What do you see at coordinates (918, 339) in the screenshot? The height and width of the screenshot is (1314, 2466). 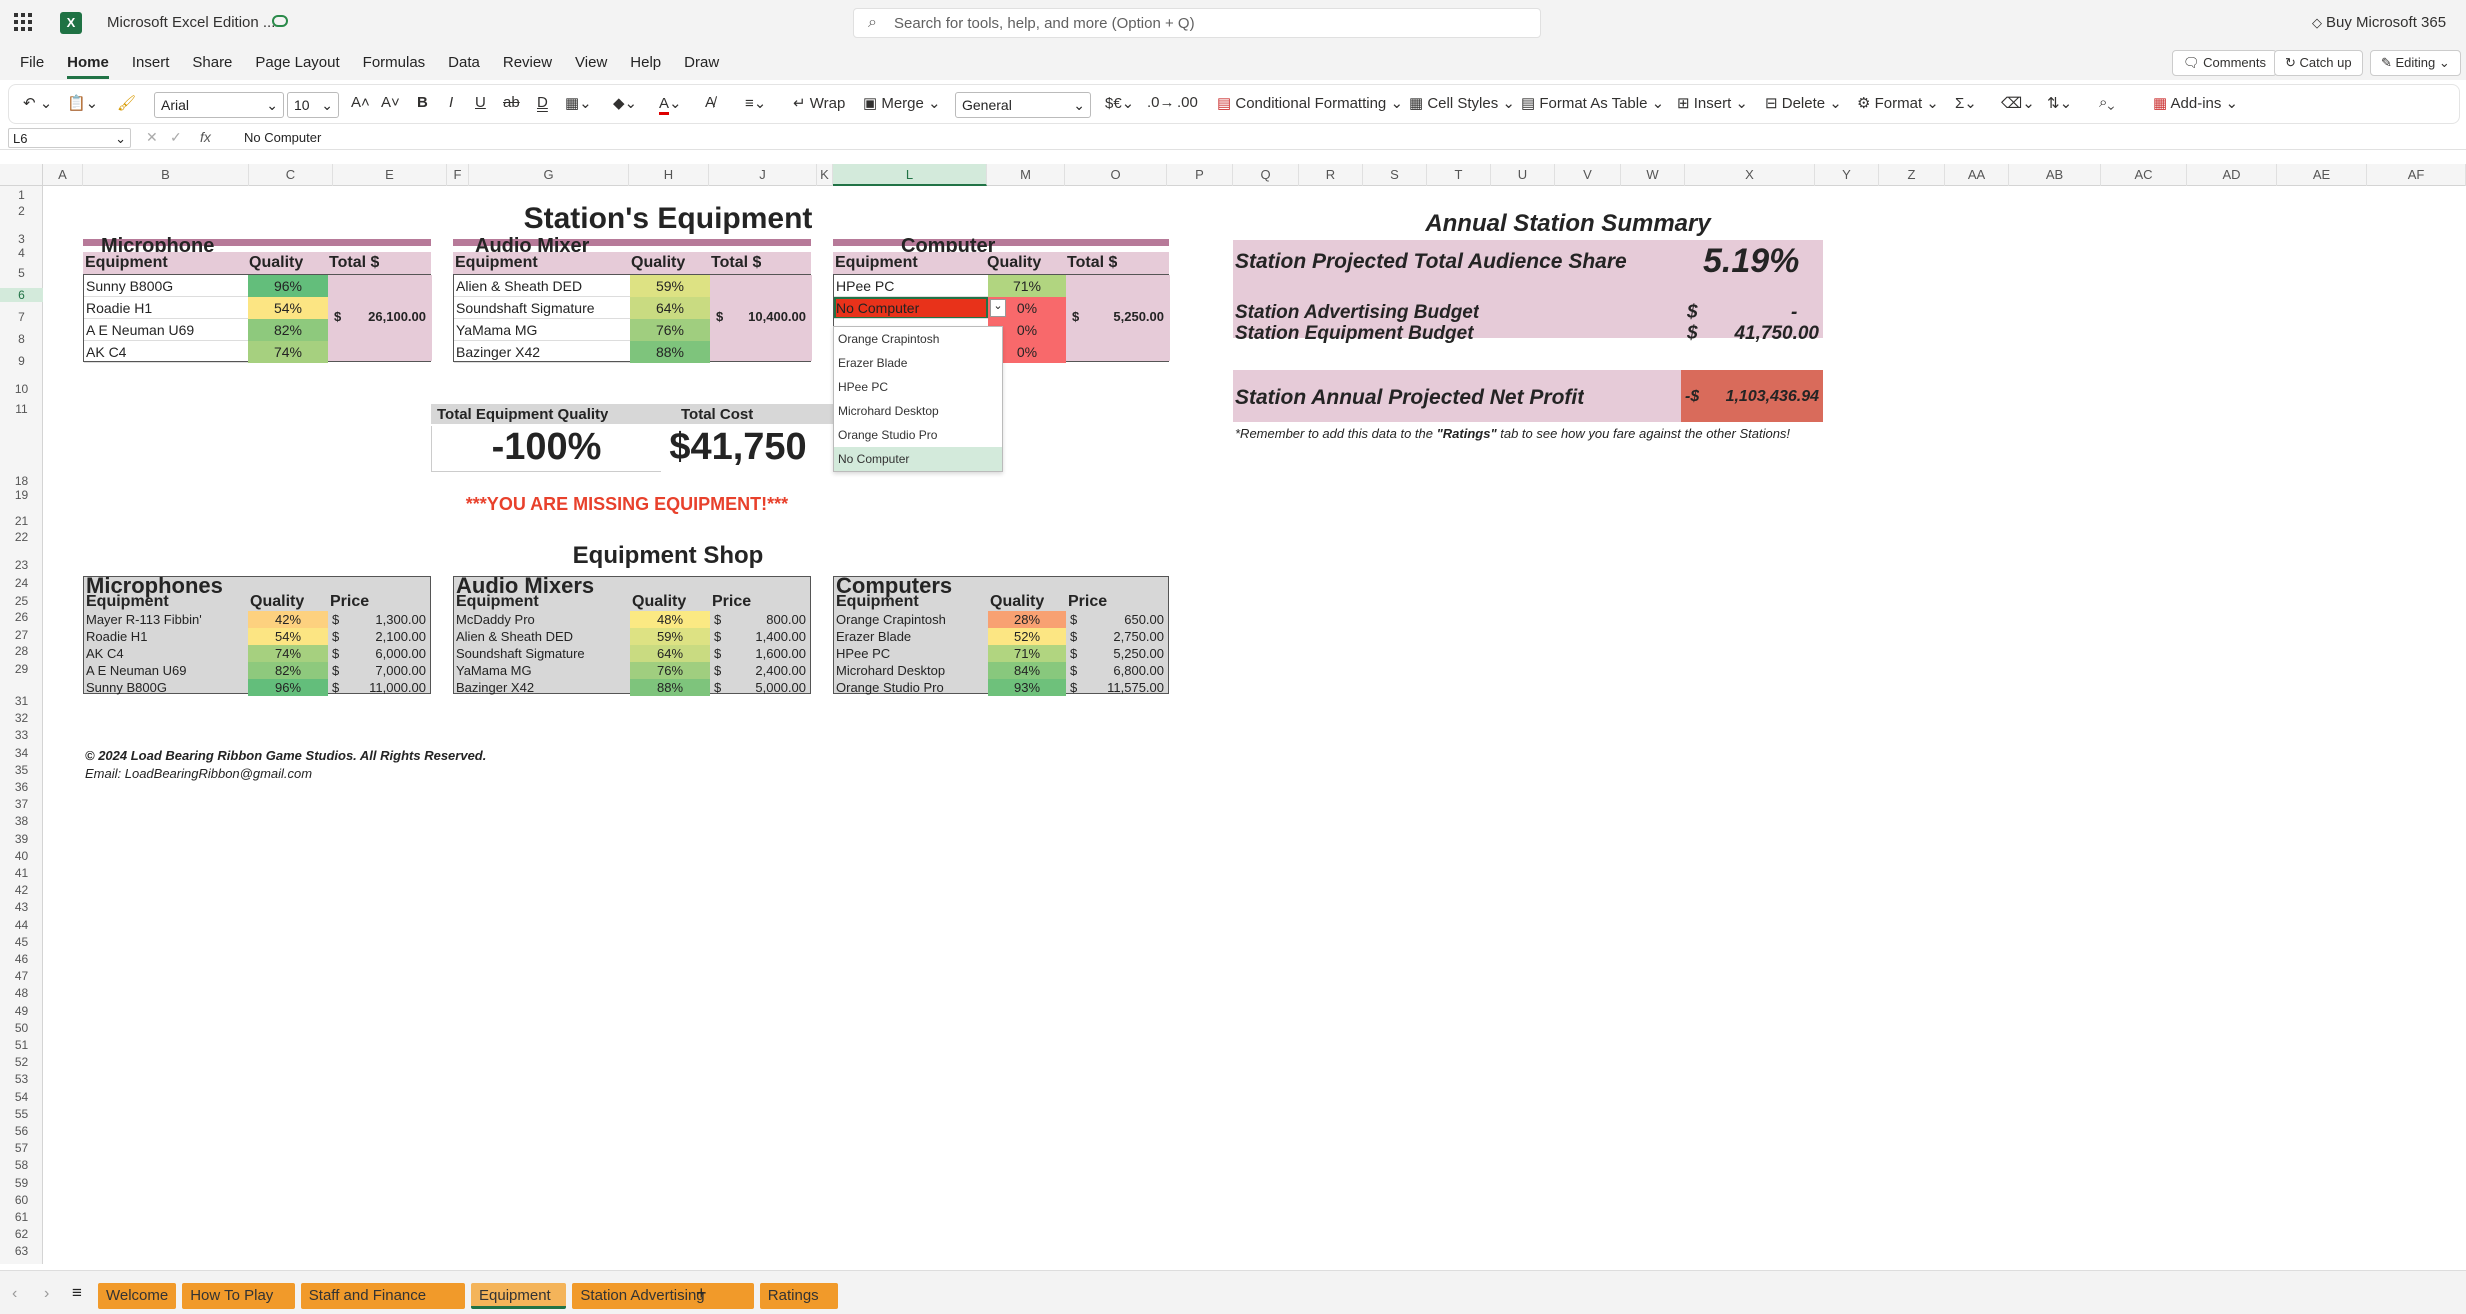 I see `dropdown-option: Orange Crapintosh` at bounding box center [918, 339].